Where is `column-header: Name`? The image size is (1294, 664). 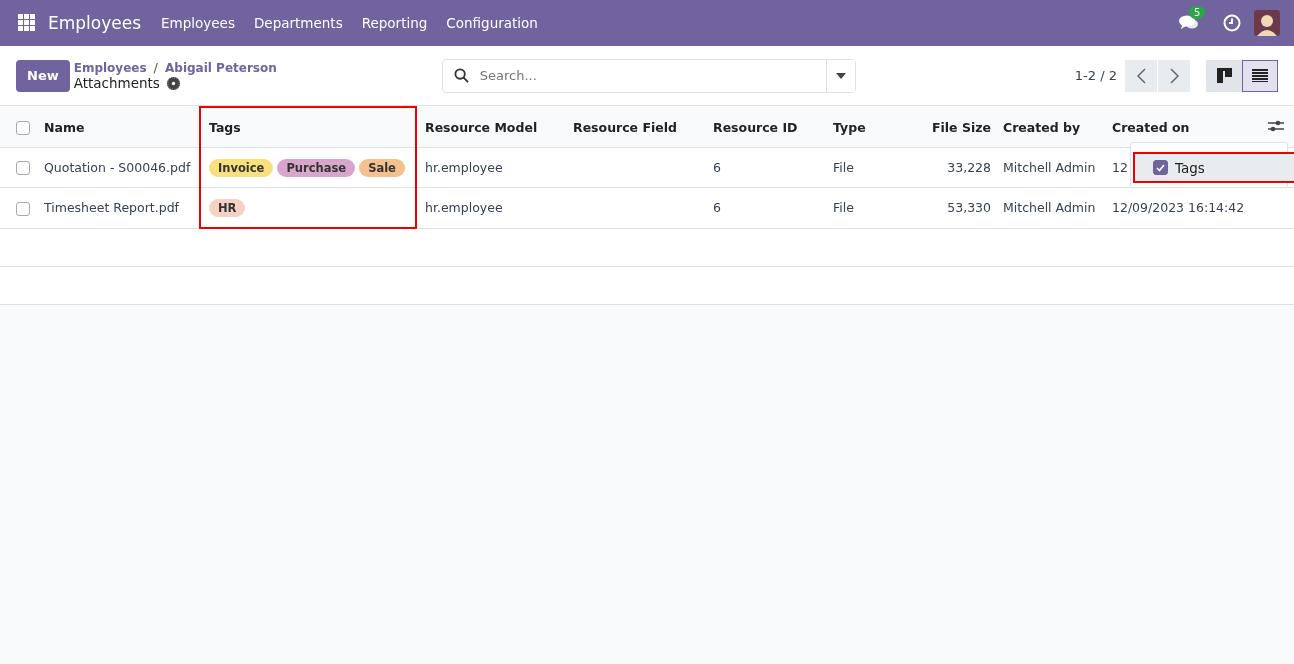 column-header: Name is located at coordinates (118, 127).